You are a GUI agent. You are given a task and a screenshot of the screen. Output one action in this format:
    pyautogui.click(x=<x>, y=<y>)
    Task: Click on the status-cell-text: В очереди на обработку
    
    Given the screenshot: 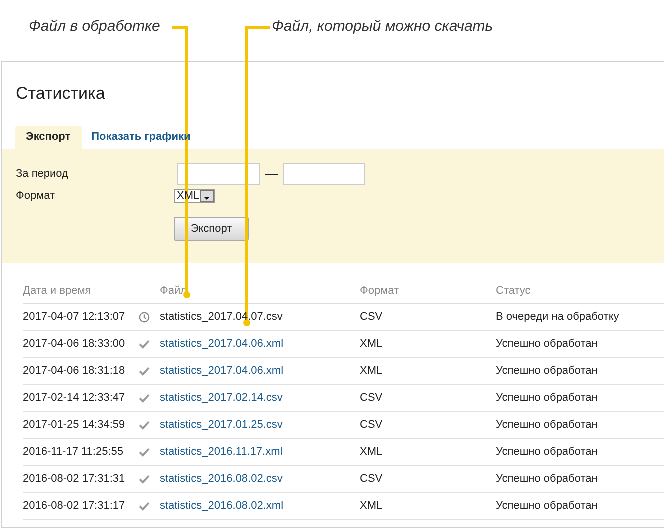 What is the action you would take?
    pyautogui.click(x=558, y=317)
    